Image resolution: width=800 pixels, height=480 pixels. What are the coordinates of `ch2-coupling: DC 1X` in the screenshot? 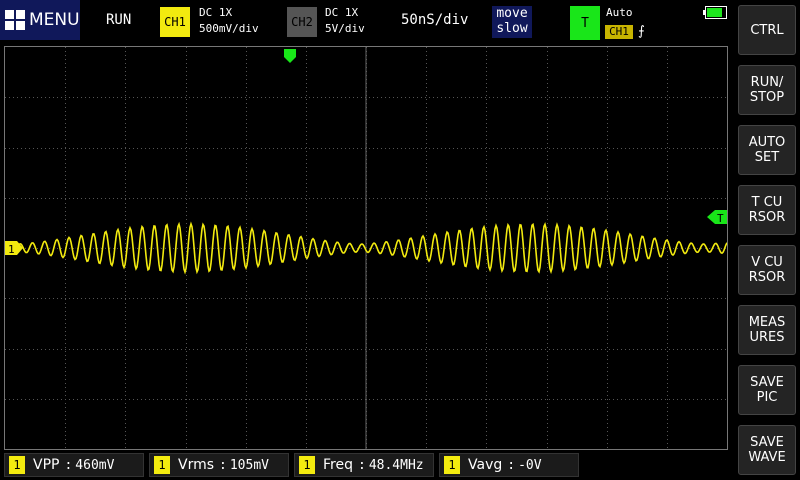 It's located at (342, 12).